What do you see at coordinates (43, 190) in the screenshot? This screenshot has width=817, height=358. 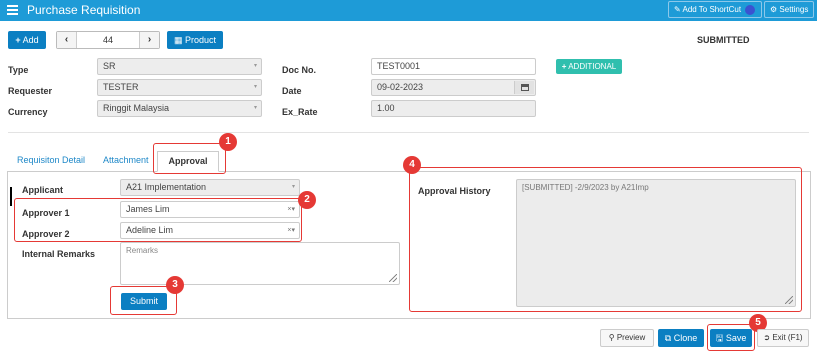 I see `applicant-label: Applicant` at bounding box center [43, 190].